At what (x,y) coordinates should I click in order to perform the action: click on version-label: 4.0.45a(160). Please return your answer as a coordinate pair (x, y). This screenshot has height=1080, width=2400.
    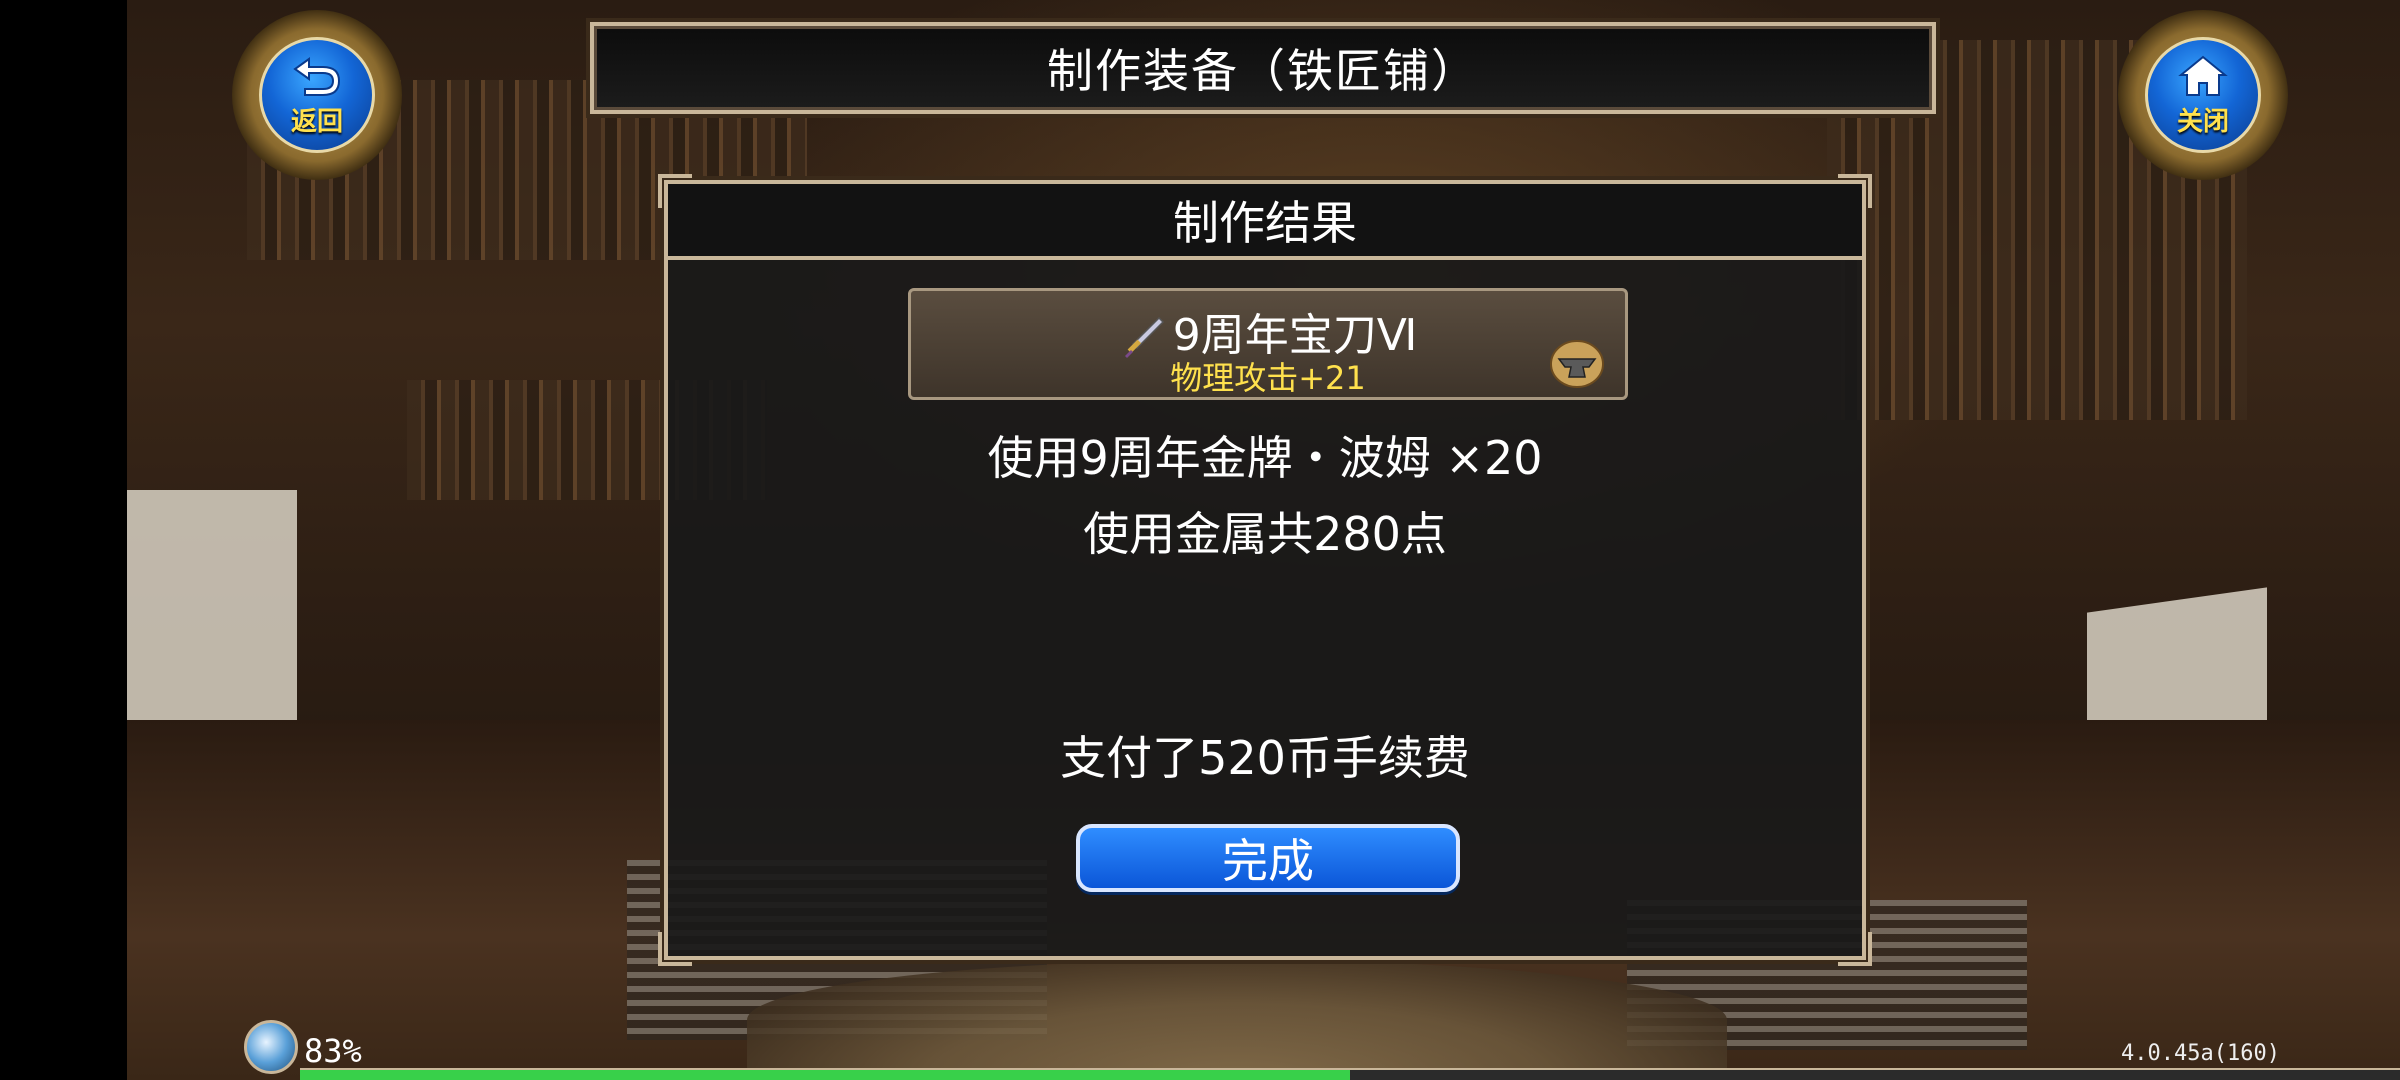
    Looking at the image, I should click on (2200, 1053).